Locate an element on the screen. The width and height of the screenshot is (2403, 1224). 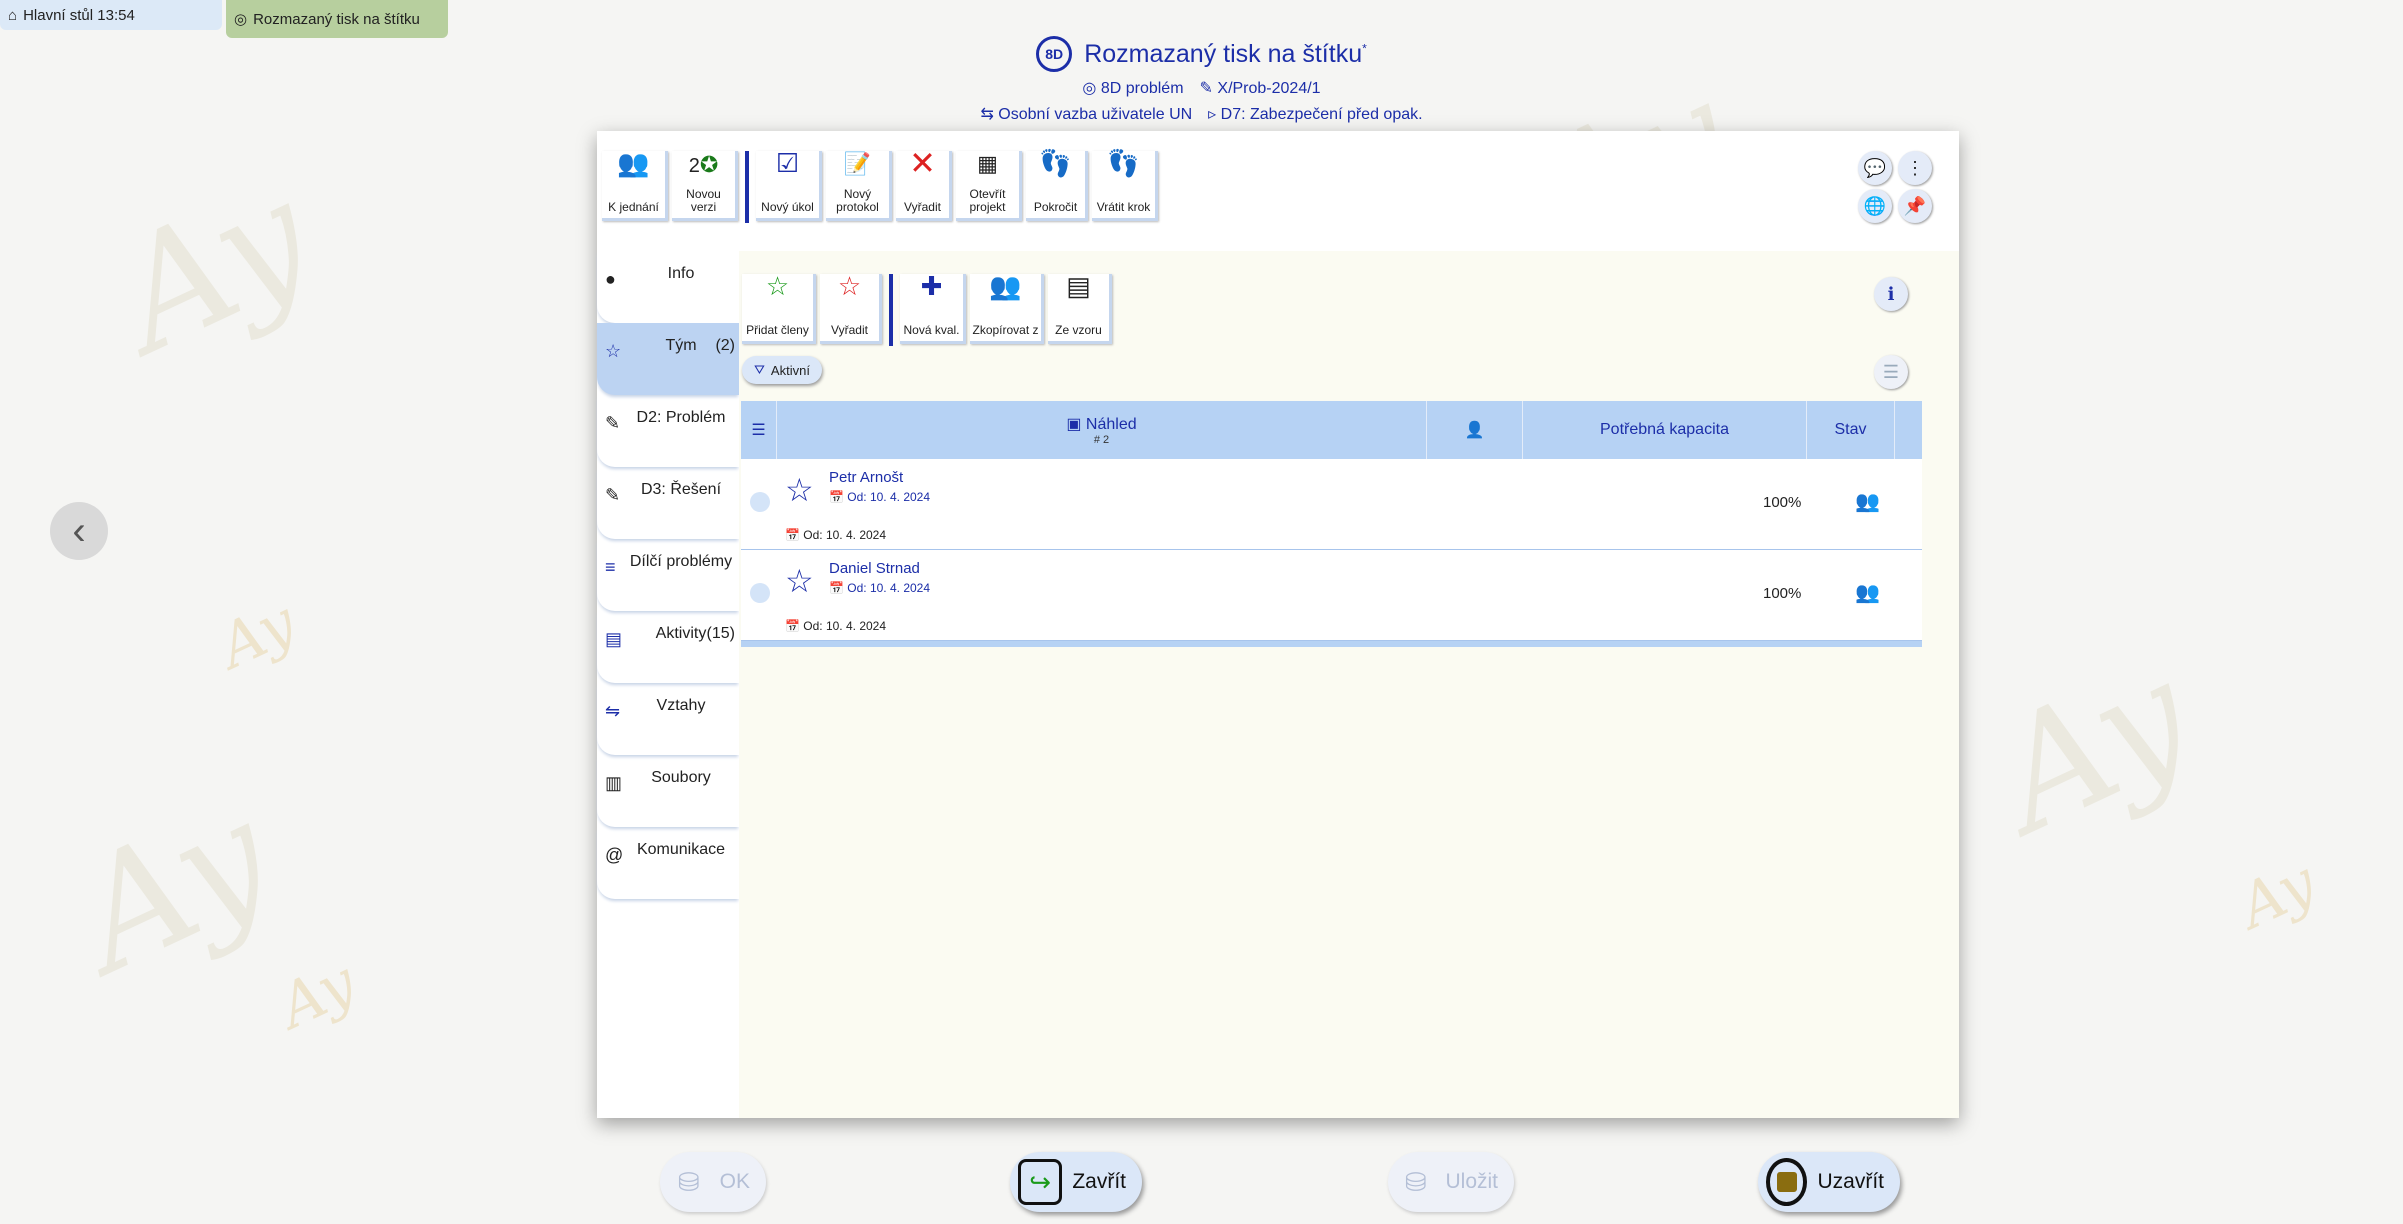
home-tab: ⌂ Hlavní stůl 13:54 is located at coordinates (111, 15).